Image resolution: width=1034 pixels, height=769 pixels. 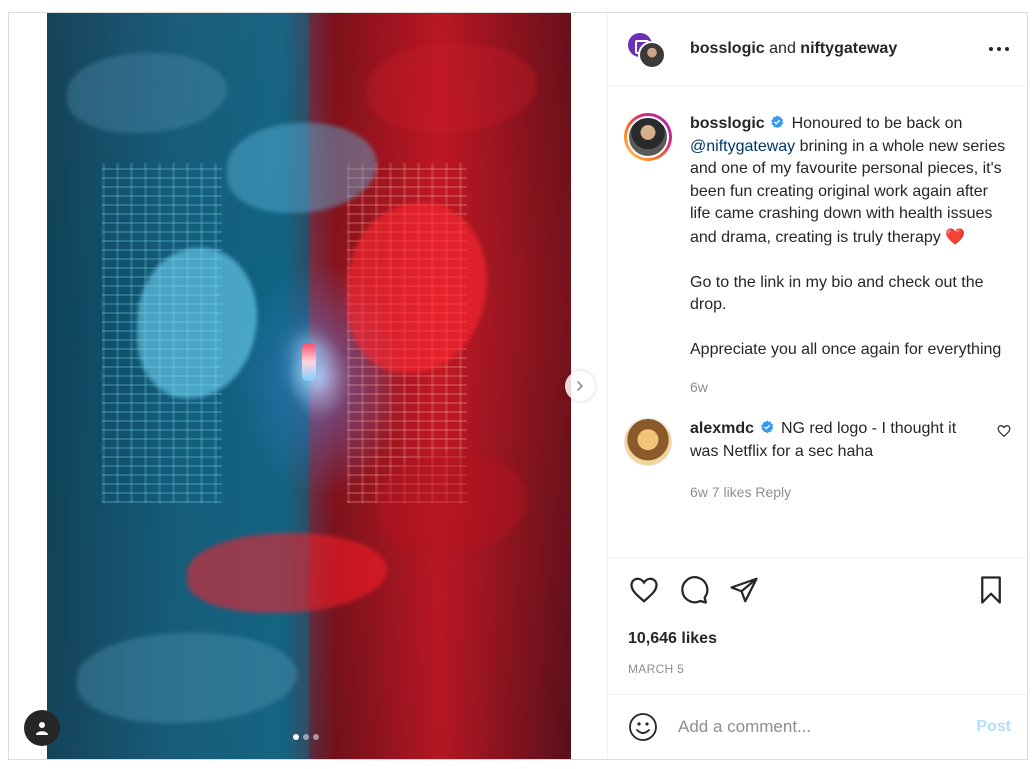 I want to click on caption-username: bosslogic, so click(x=727, y=123).